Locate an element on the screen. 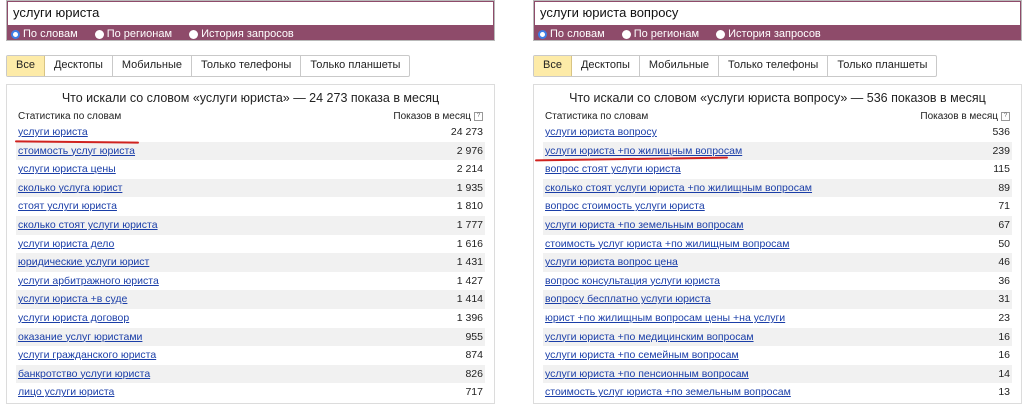  impressions-count: 2 214 is located at coordinates (469, 169).